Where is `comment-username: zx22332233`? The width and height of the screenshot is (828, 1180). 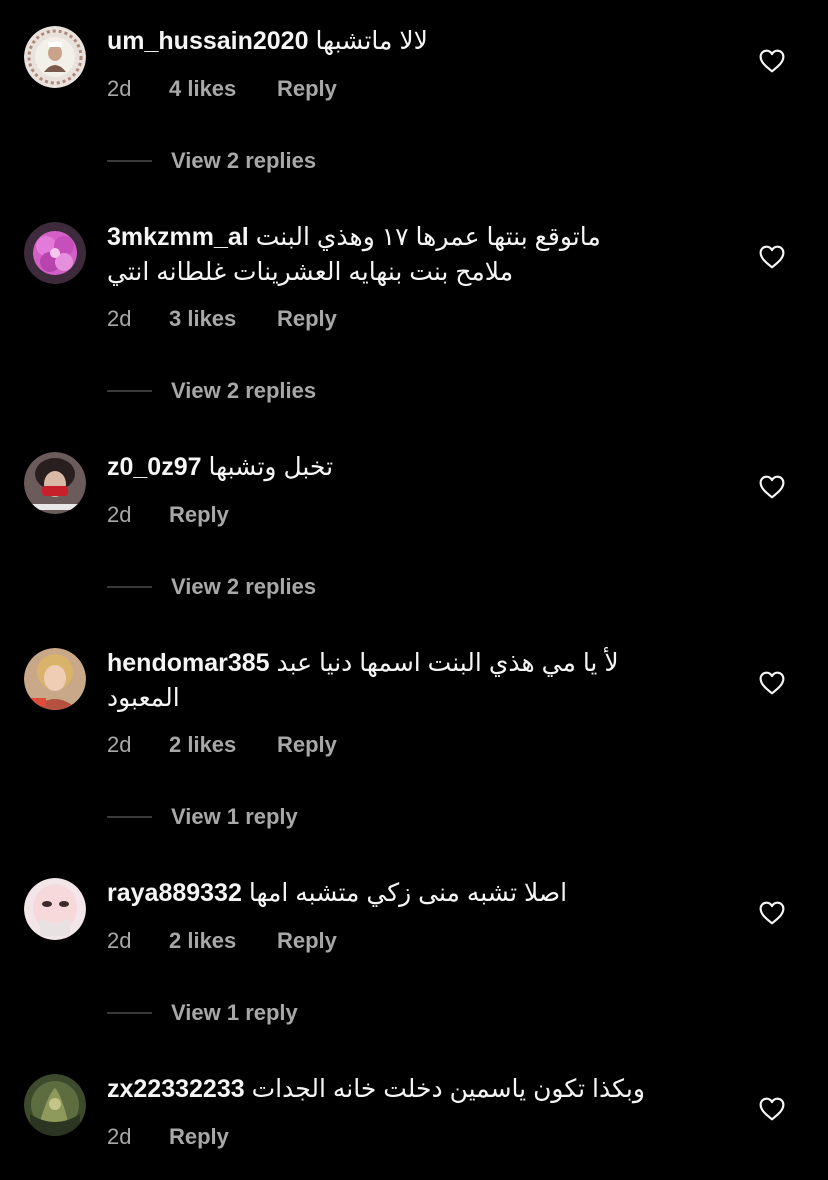 comment-username: zx22332233 is located at coordinates (176, 1089).